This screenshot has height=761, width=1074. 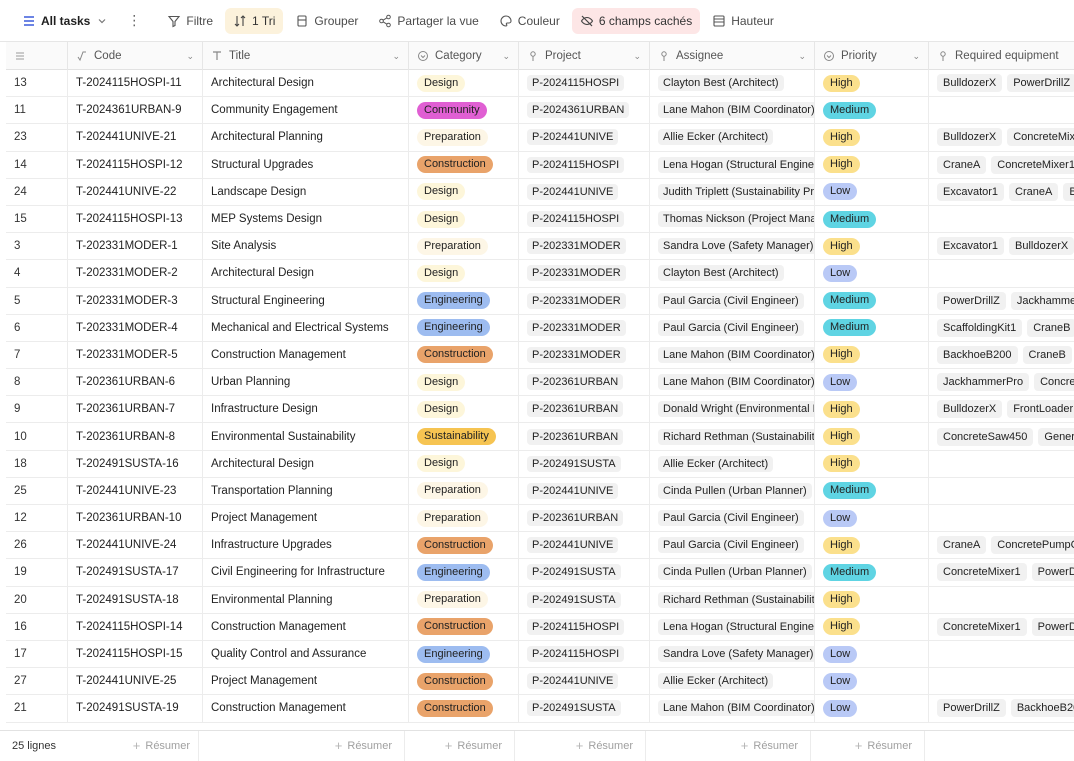 I want to click on title-cell: Site Analysis, so click(x=306, y=246).